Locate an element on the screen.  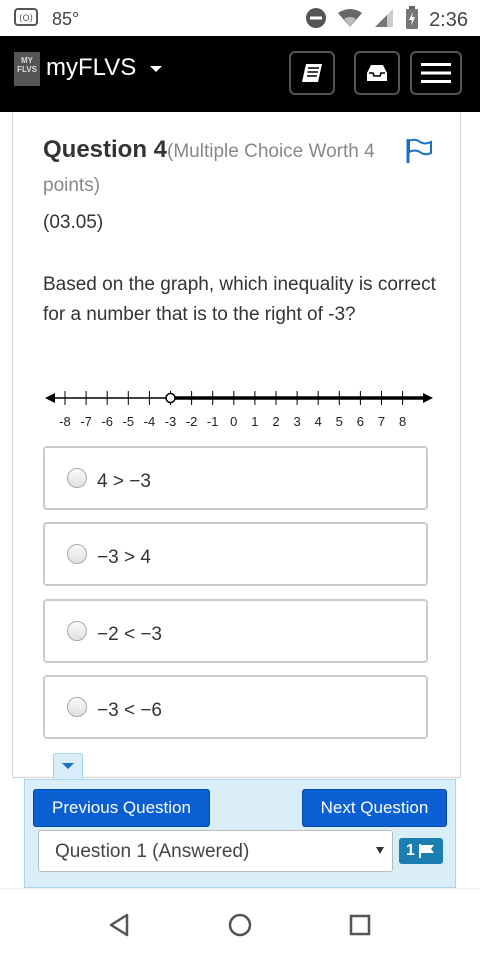
tick-label: -6 is located at coordinates (107, 421).